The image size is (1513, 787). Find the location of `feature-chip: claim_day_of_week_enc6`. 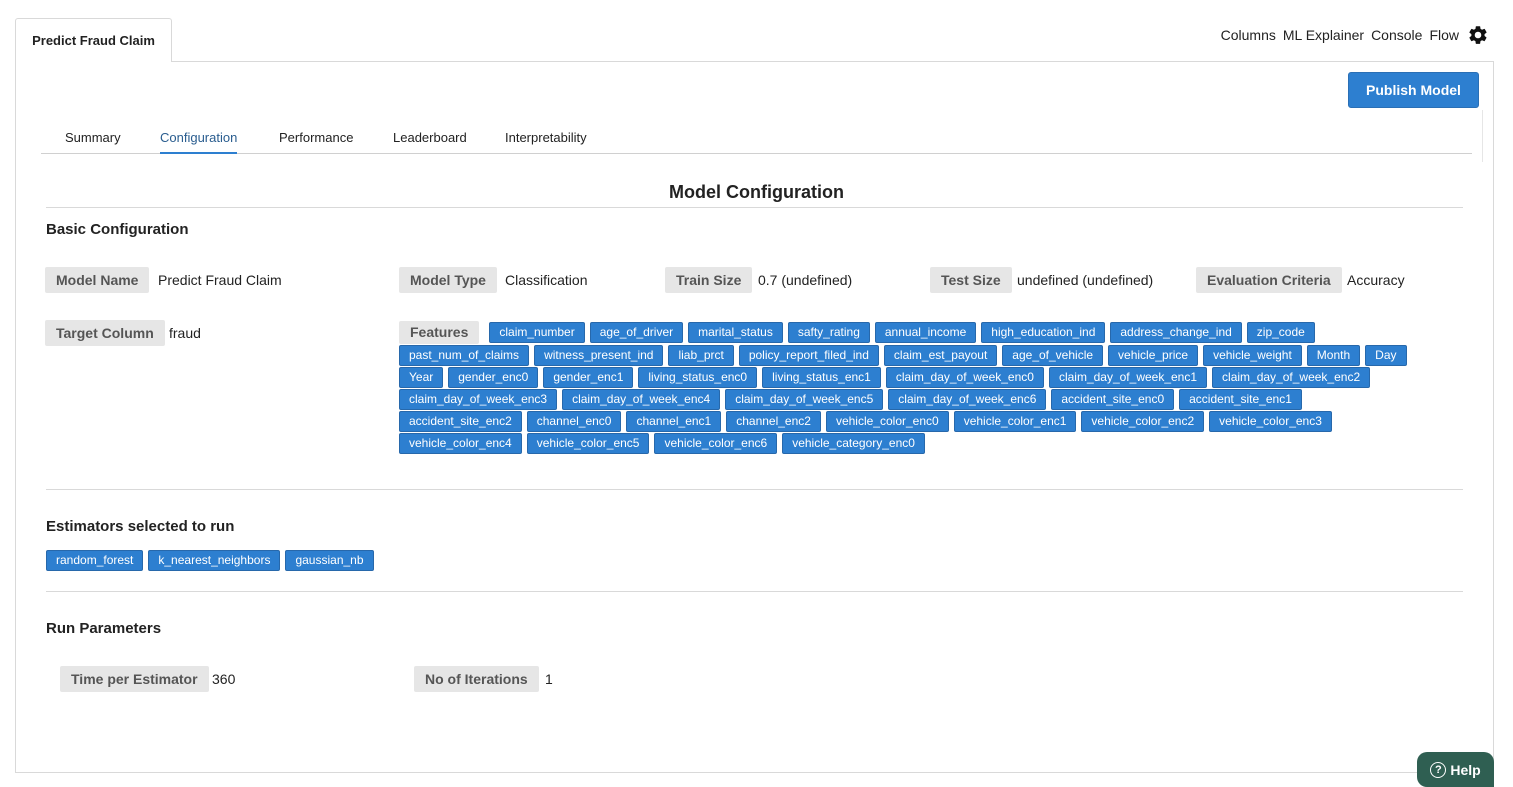

feature-chip: claim_day_of_week_enc6 is located at coordinates (967, 399).